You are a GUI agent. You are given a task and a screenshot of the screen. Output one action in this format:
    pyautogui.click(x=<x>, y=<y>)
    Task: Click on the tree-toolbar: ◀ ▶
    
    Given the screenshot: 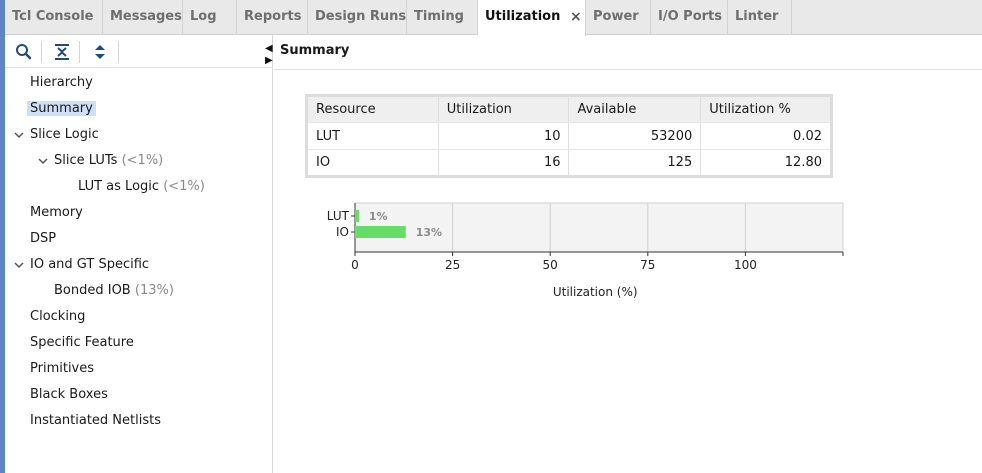 What is the action you would take?
    pyautogui.click(x=139, y=51)
    